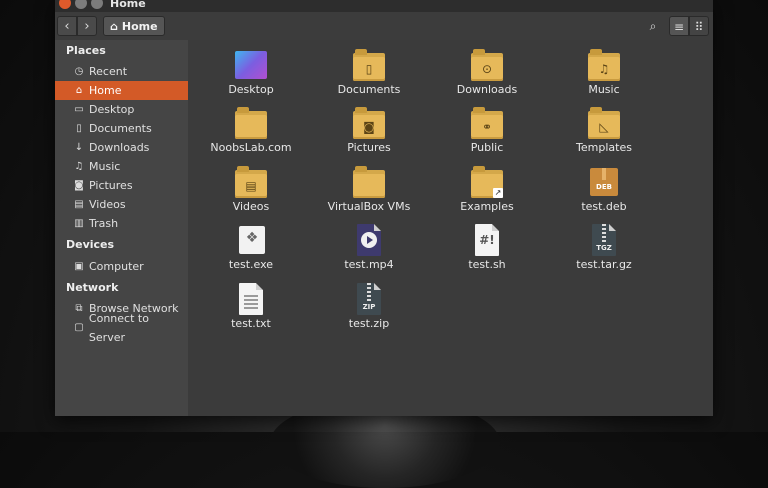  I want to click on sidebar-item-label: Recent, so click(108, 71).